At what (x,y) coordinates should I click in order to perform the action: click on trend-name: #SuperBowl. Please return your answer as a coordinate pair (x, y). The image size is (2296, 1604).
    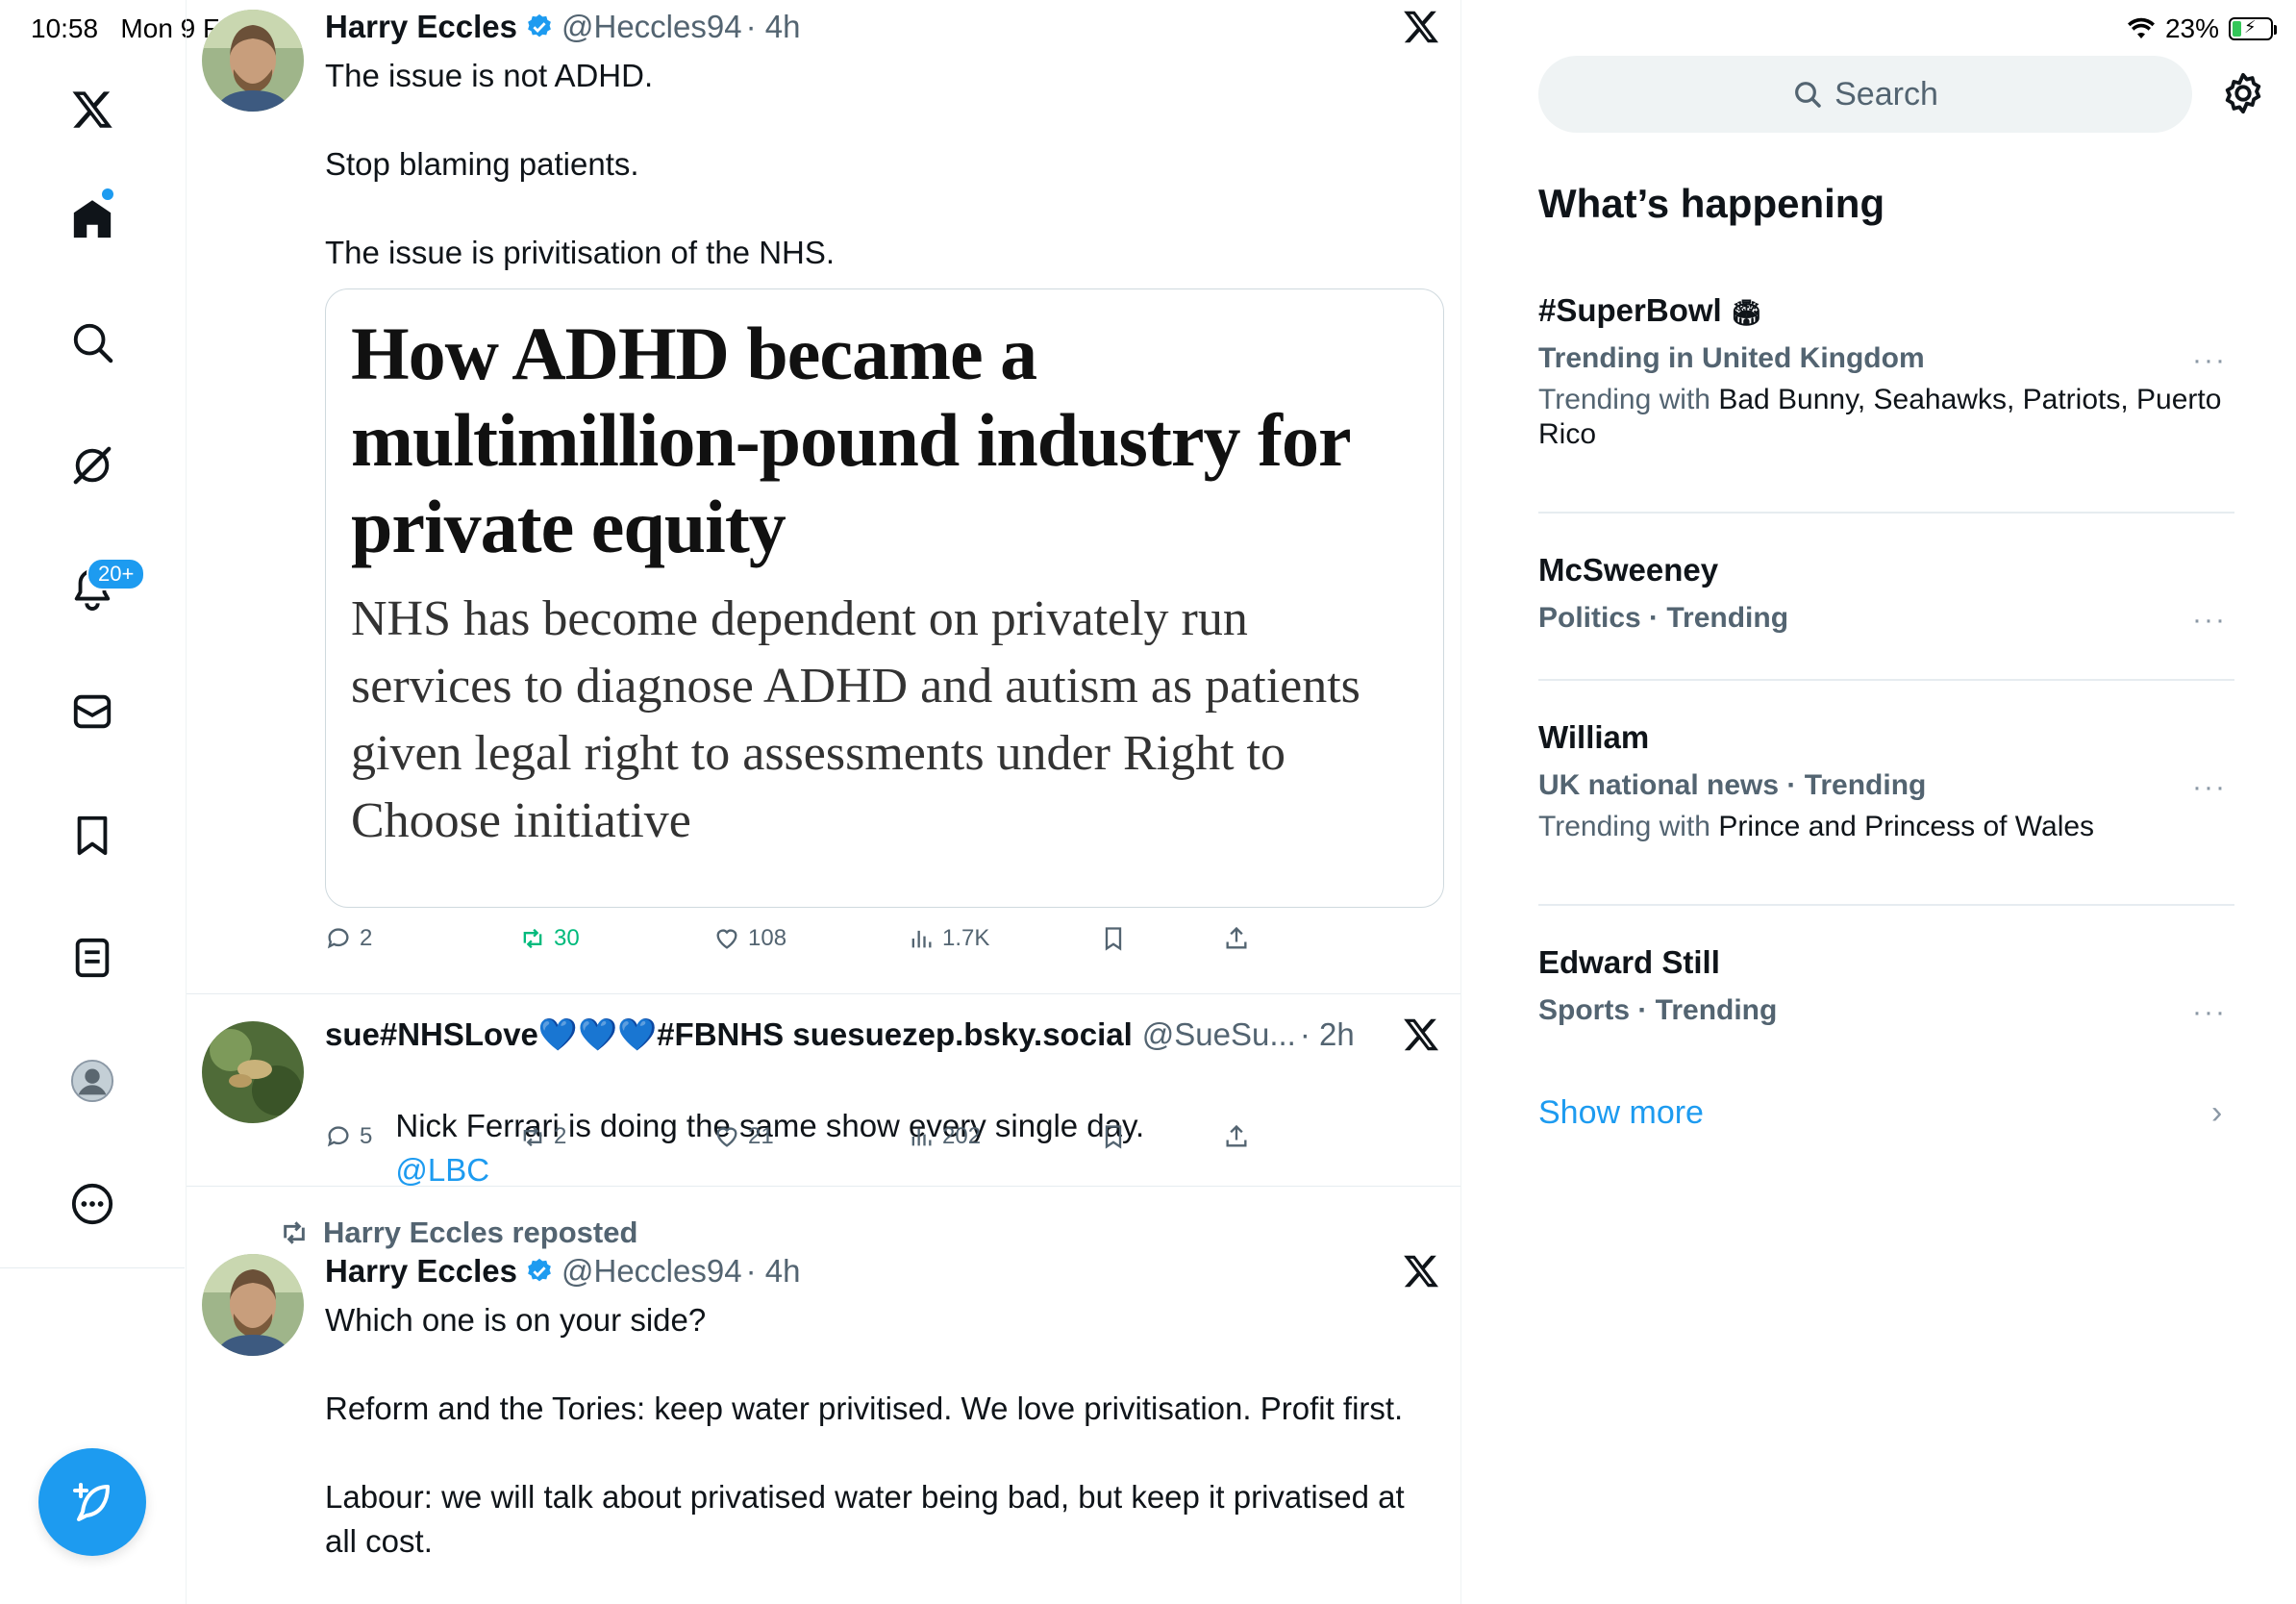
    Looking at the image, I should click on (1630, 310).